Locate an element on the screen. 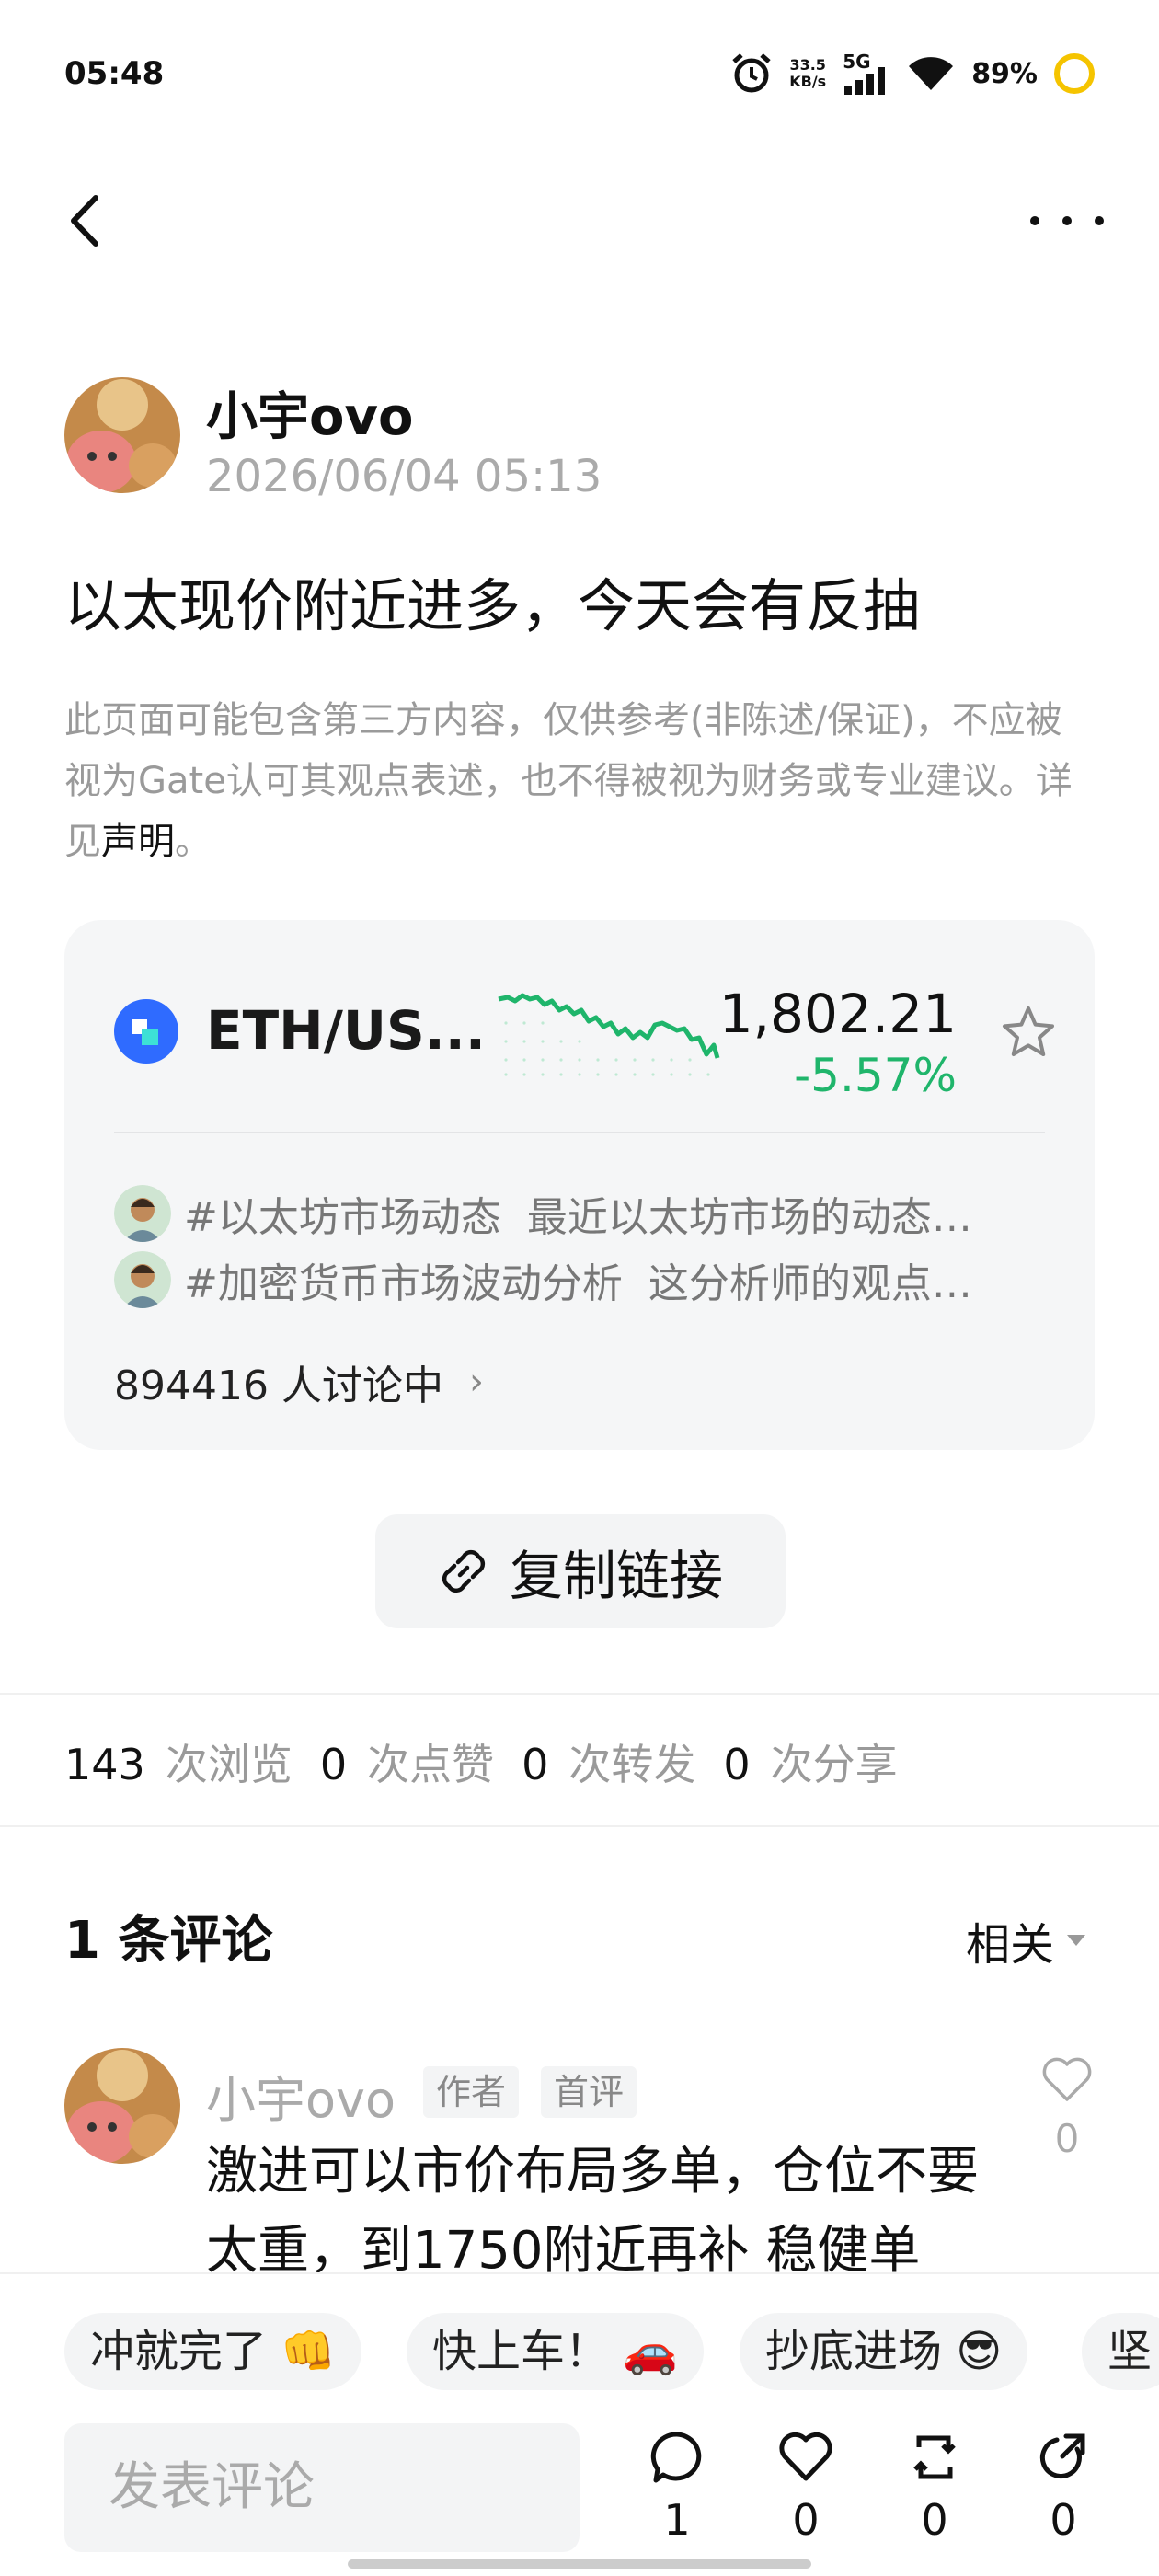 This screenshot has width=1159, height=2576. like-action-button: 0 is located at coordinates (806, 2487).